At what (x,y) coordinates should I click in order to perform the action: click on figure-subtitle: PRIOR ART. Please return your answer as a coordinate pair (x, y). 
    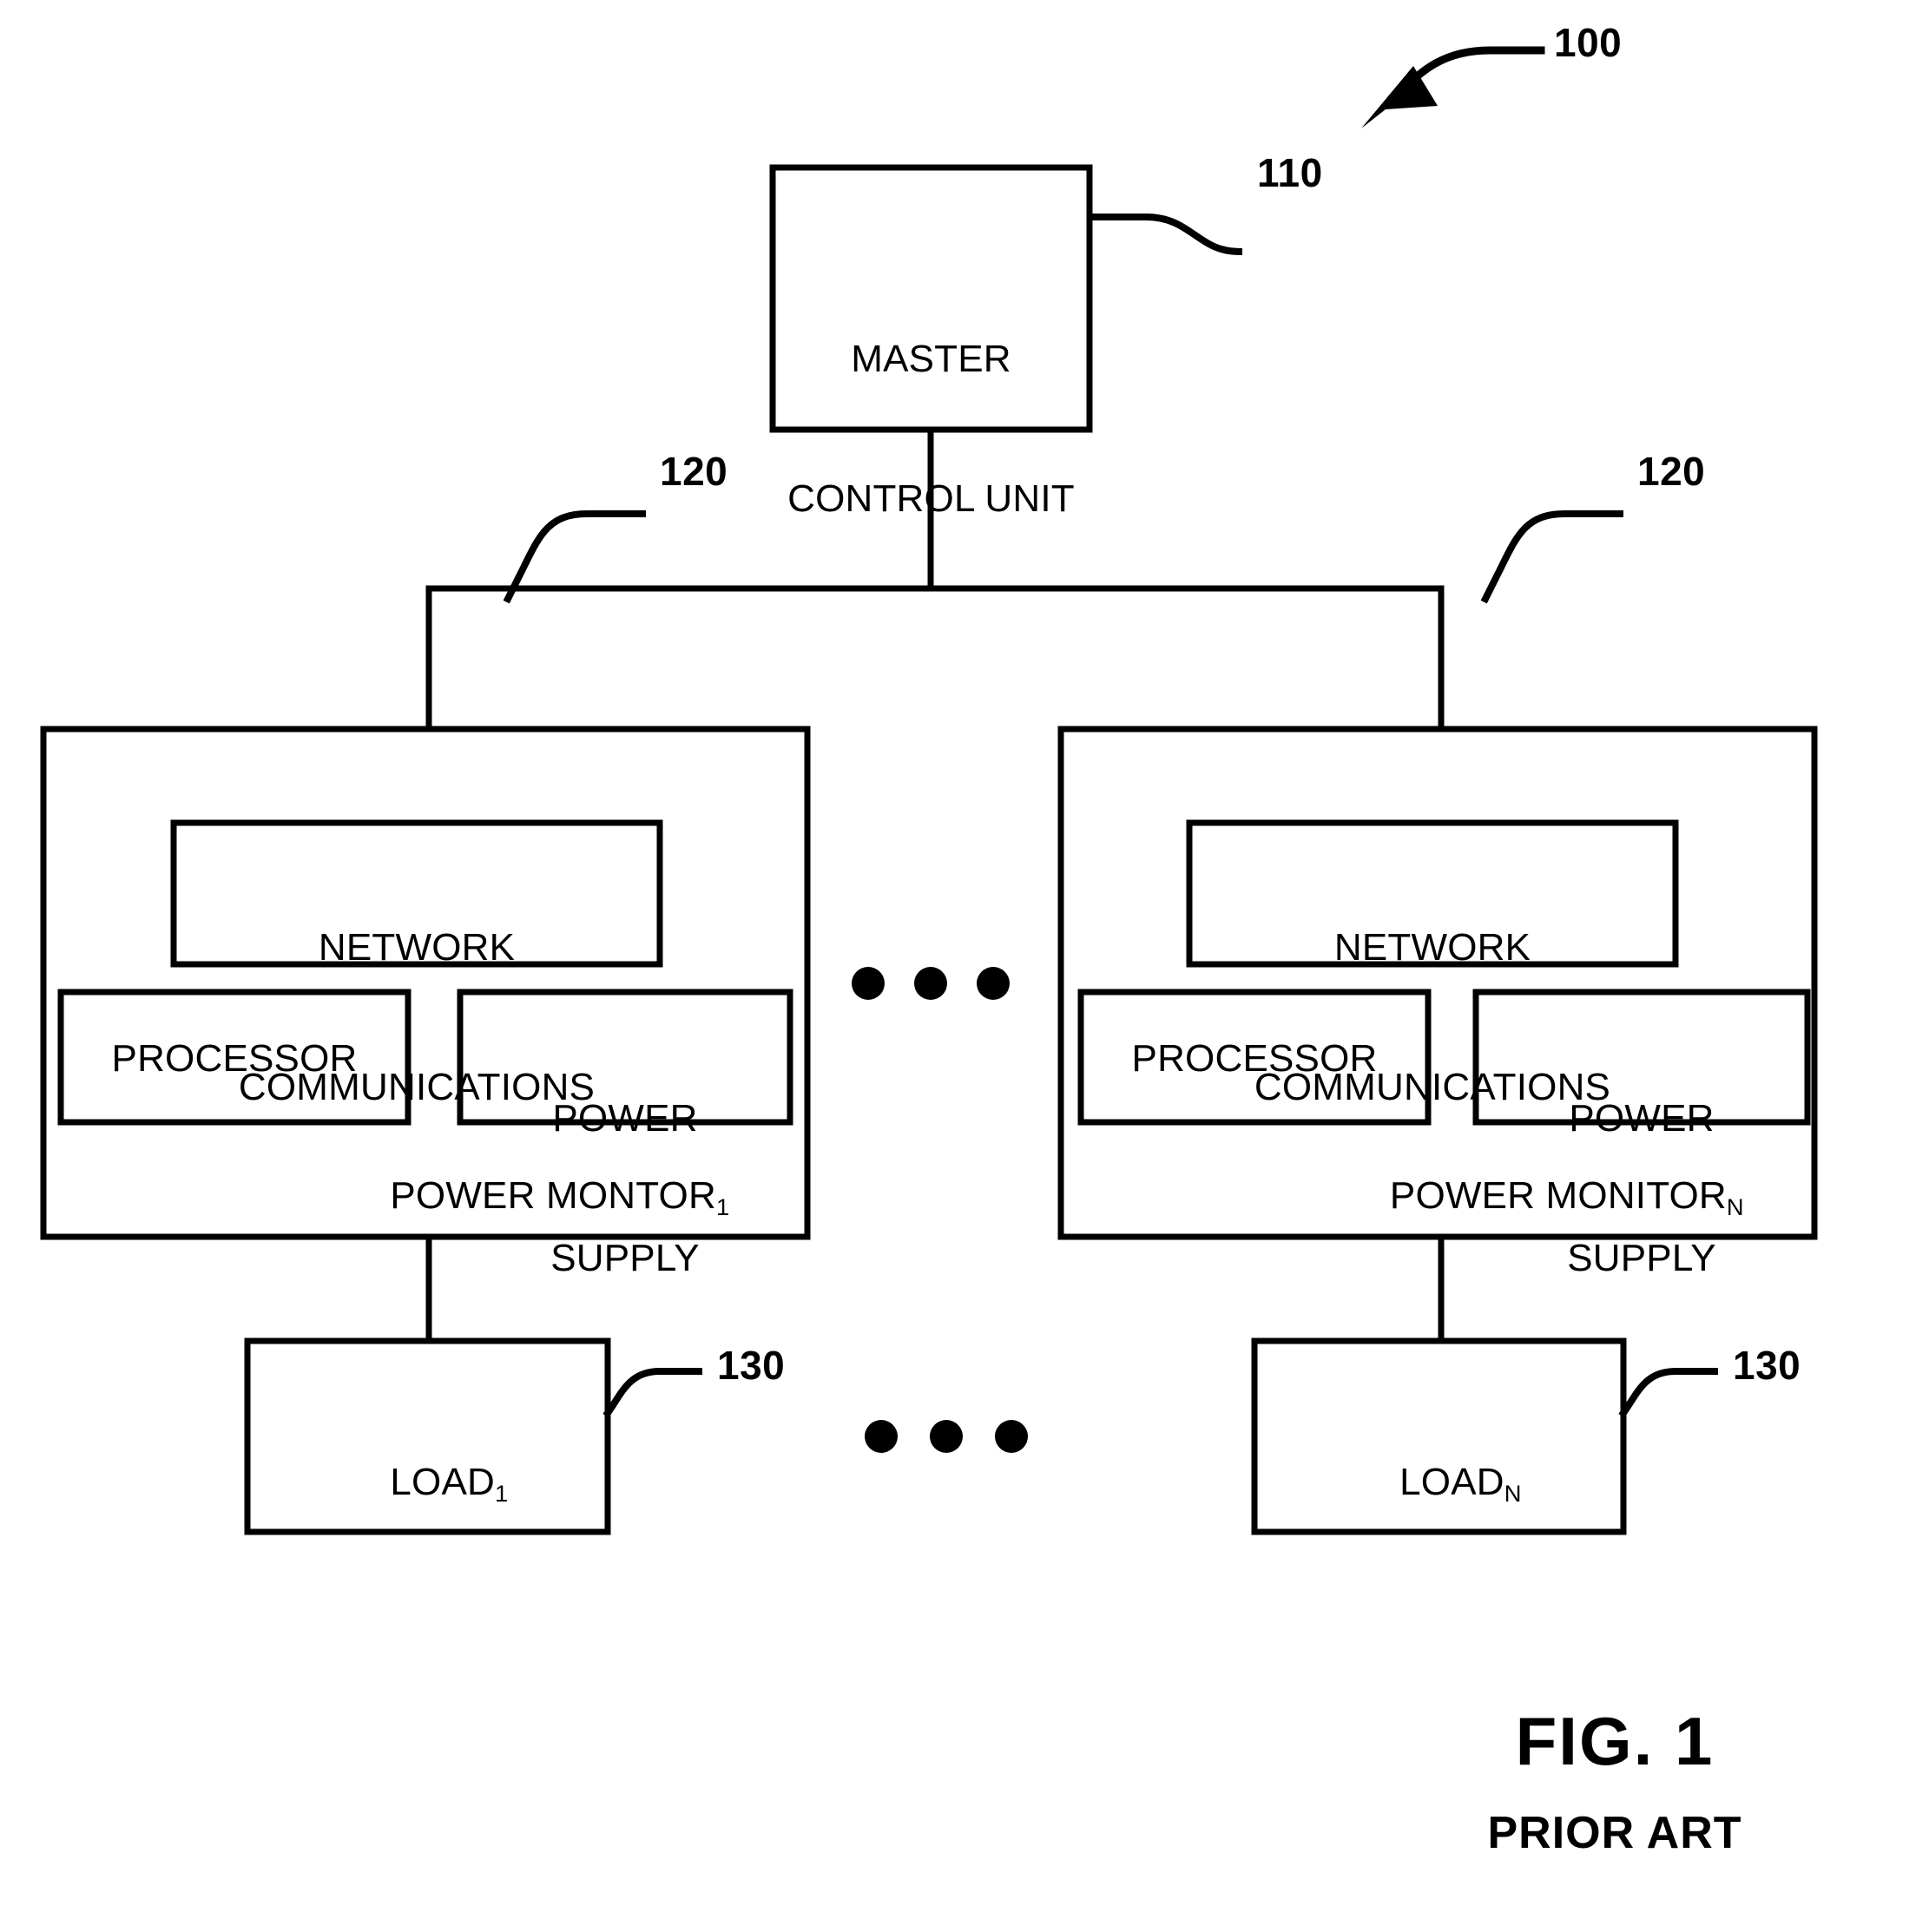
    Looking at the image, I should click on (1615, 1833).